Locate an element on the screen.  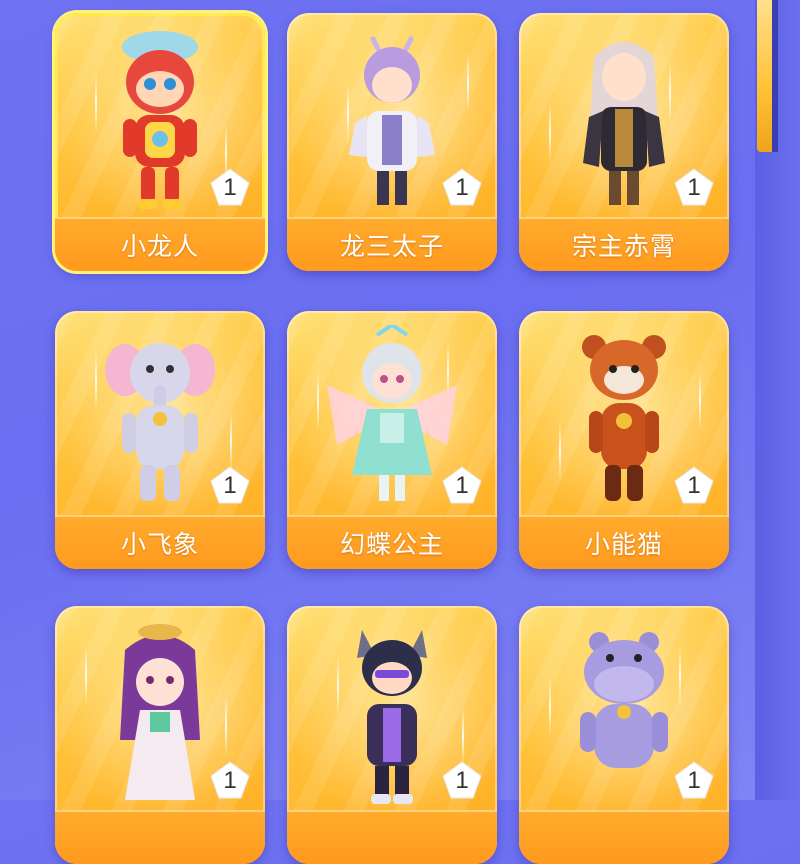
avatar-name: 小龙人 is located at coordinates (159, 246).